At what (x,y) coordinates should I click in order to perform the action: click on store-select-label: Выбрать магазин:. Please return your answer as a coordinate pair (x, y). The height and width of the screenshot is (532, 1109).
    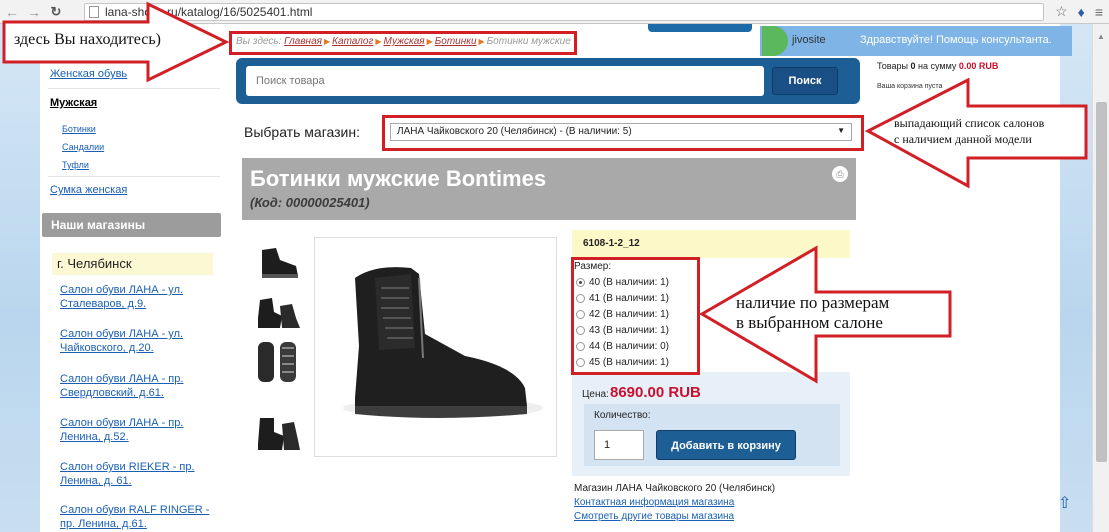
    Looking at the image, I should click on (302, 132).